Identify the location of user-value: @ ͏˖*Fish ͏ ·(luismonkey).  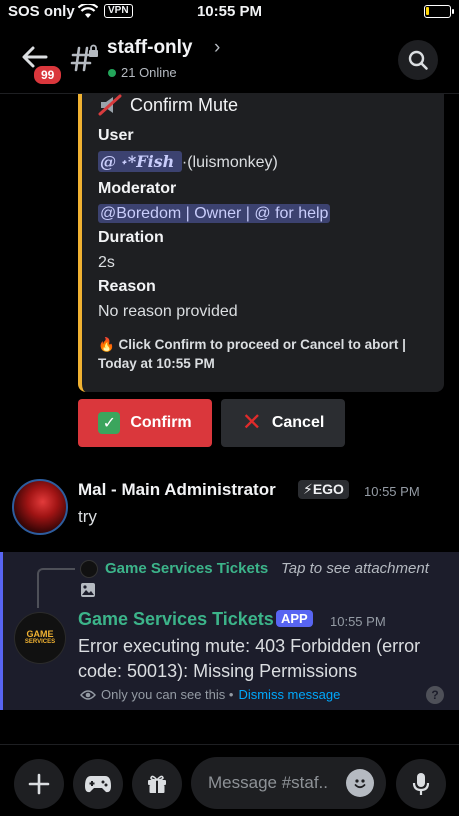
(188, 161).